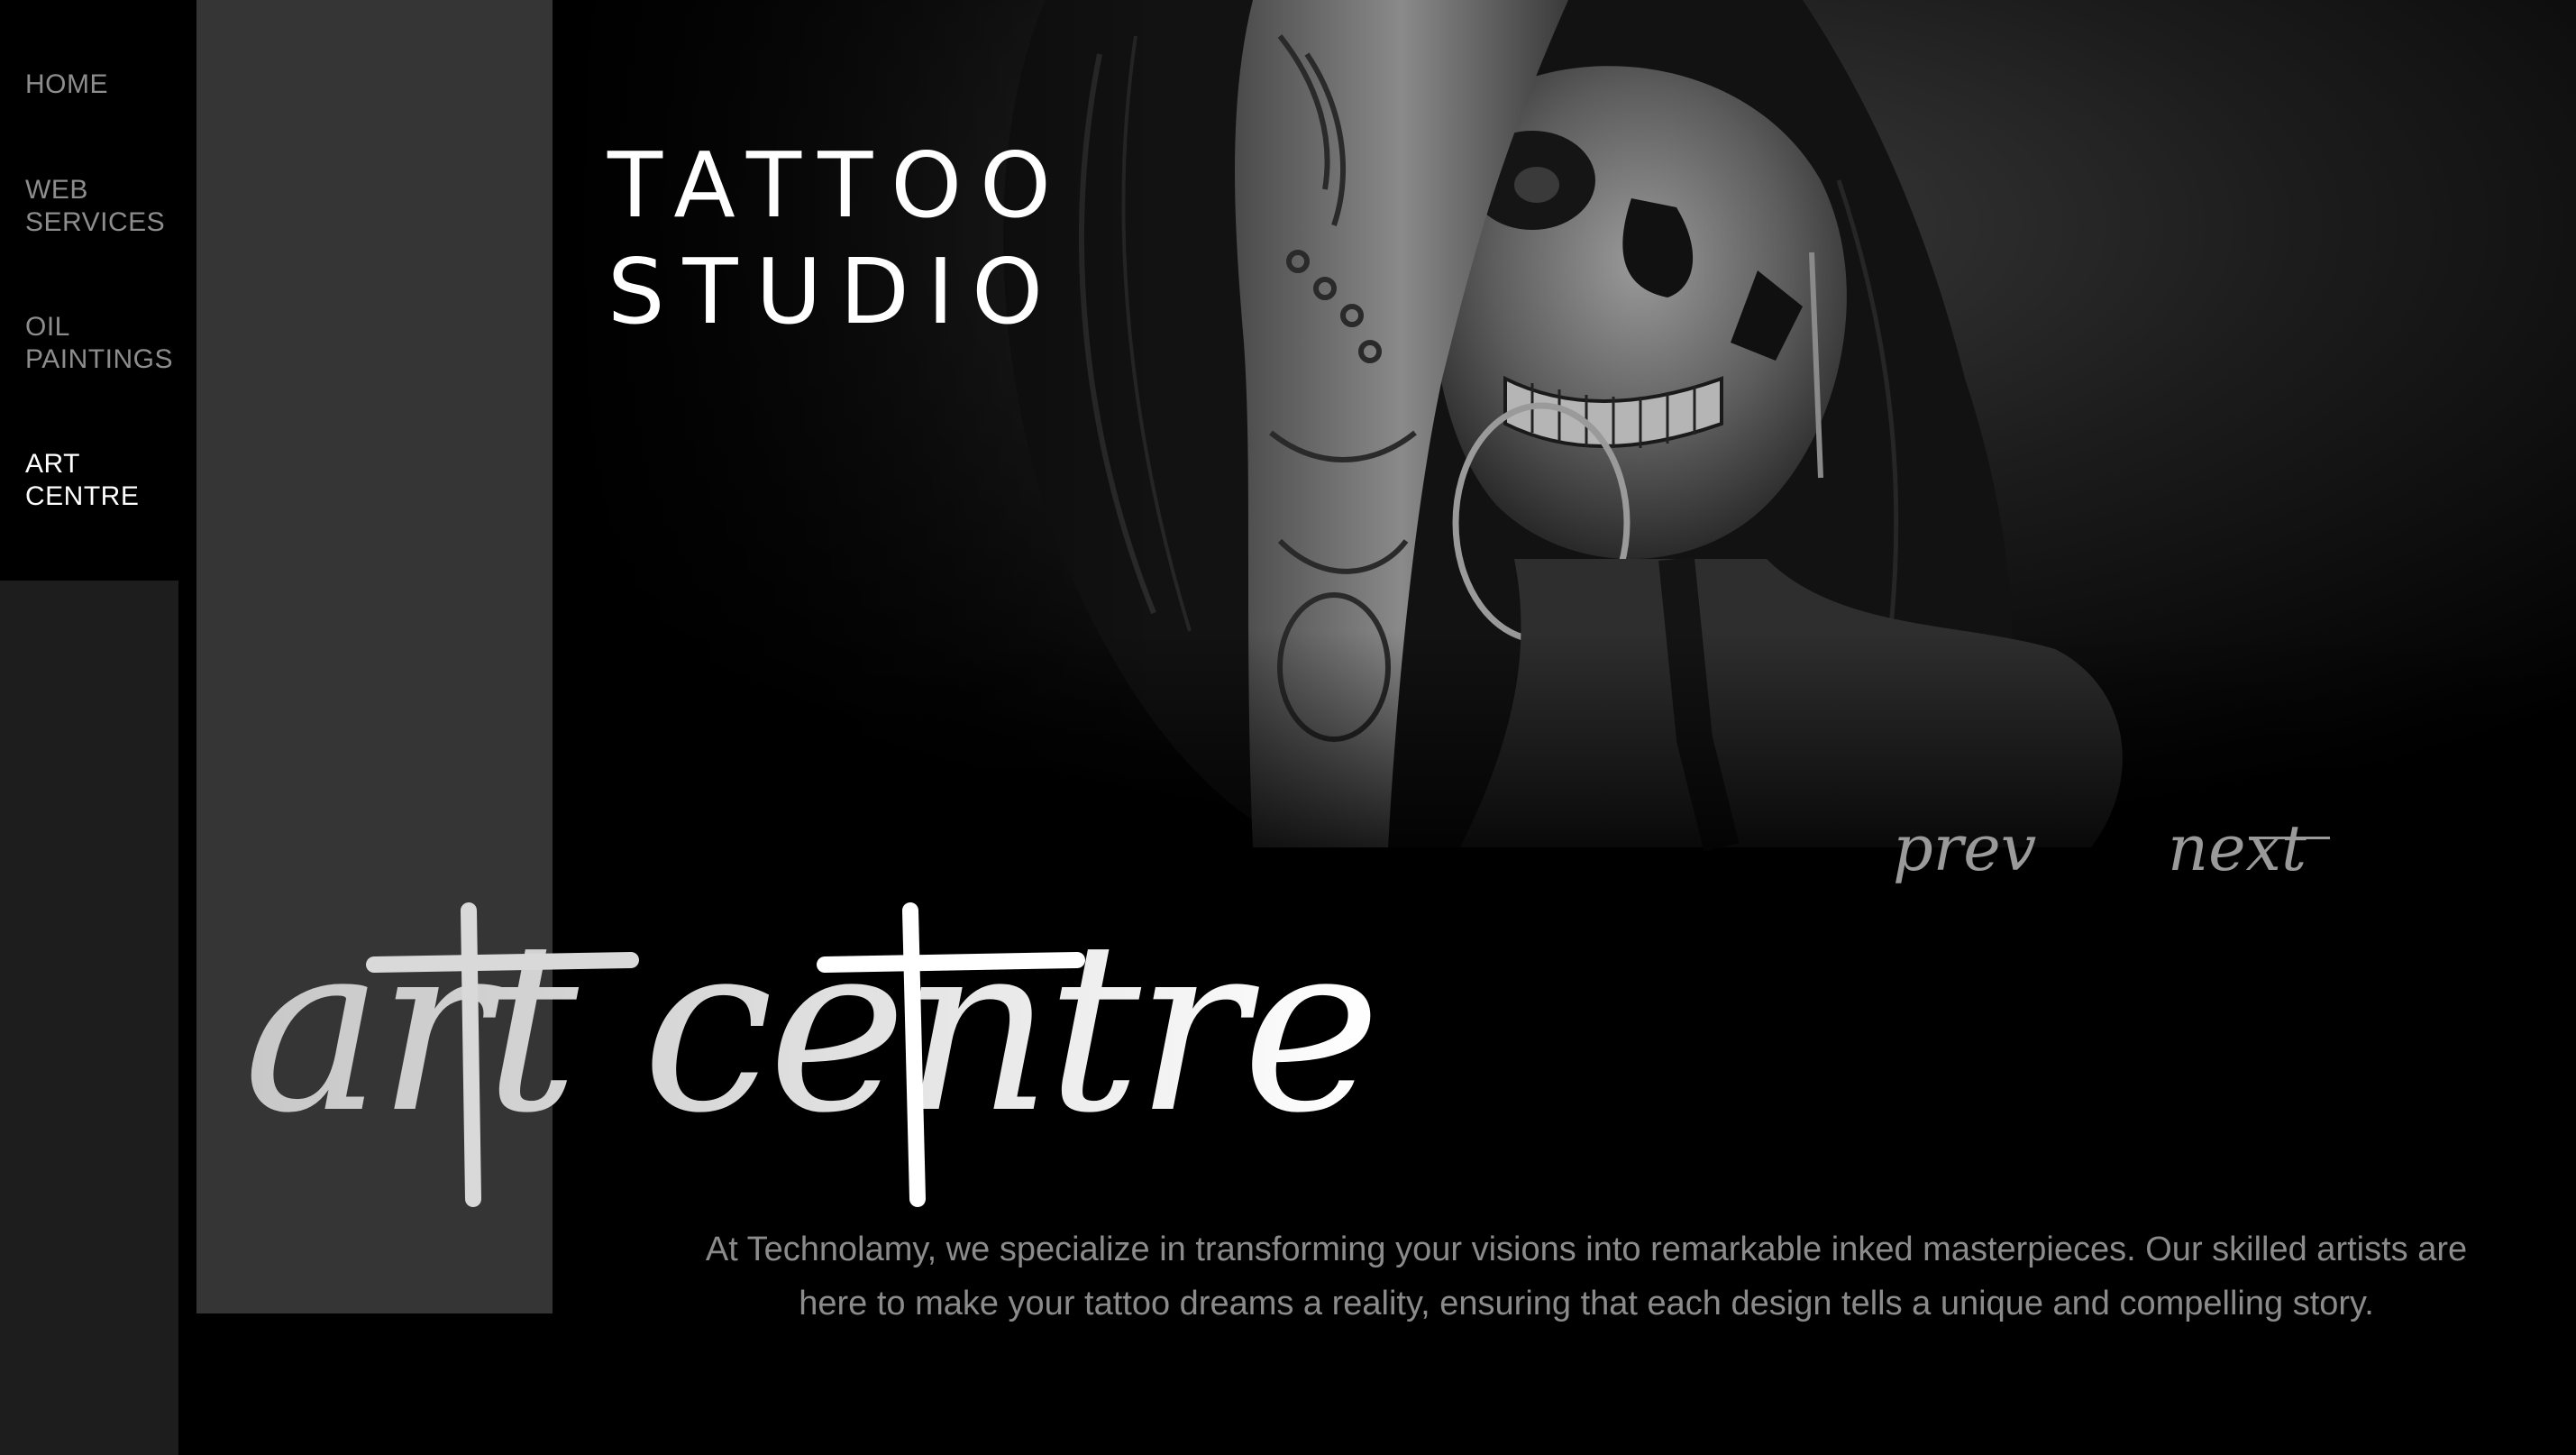  I want to click on nav-item-art-centre: ART CENTRE, so click(106, 481).